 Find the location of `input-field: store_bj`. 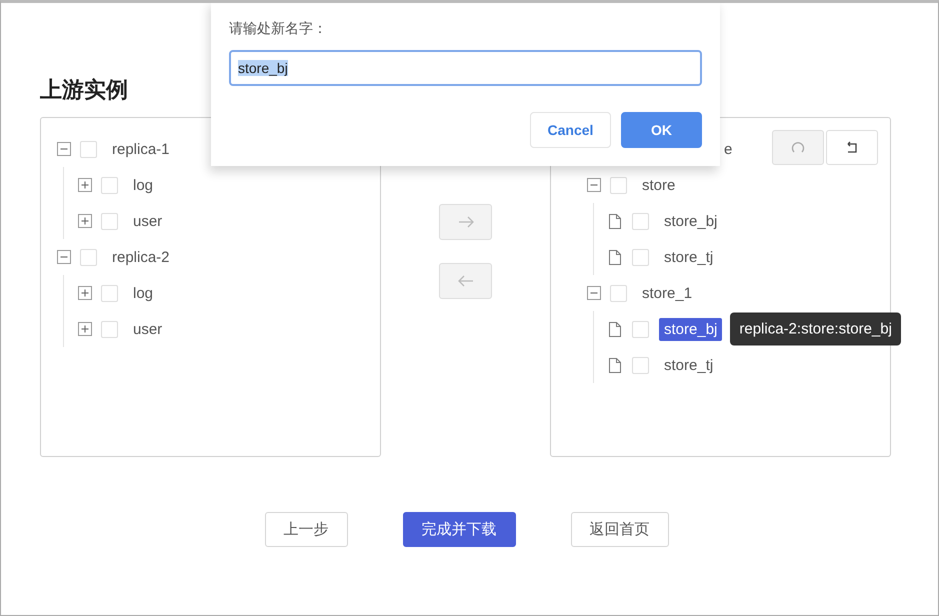

input-field: store_bj is located at coordinates (465, 68).